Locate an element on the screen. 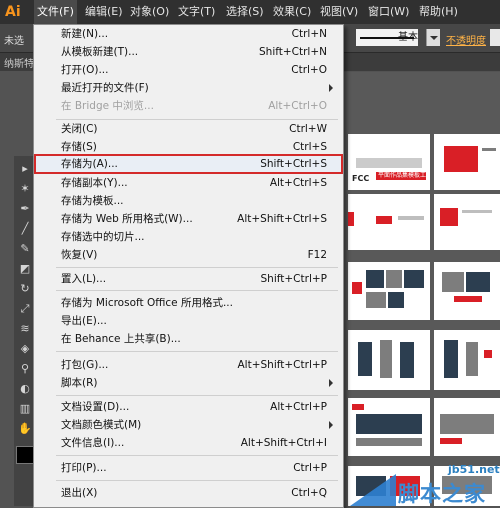  warp-tool-icon: ≋ is located at coordinates (25, 329).